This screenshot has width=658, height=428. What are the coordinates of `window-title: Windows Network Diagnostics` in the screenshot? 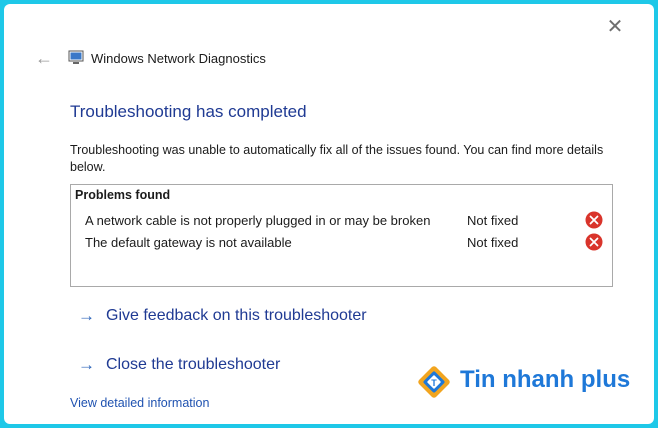 It's located at (178, 58).